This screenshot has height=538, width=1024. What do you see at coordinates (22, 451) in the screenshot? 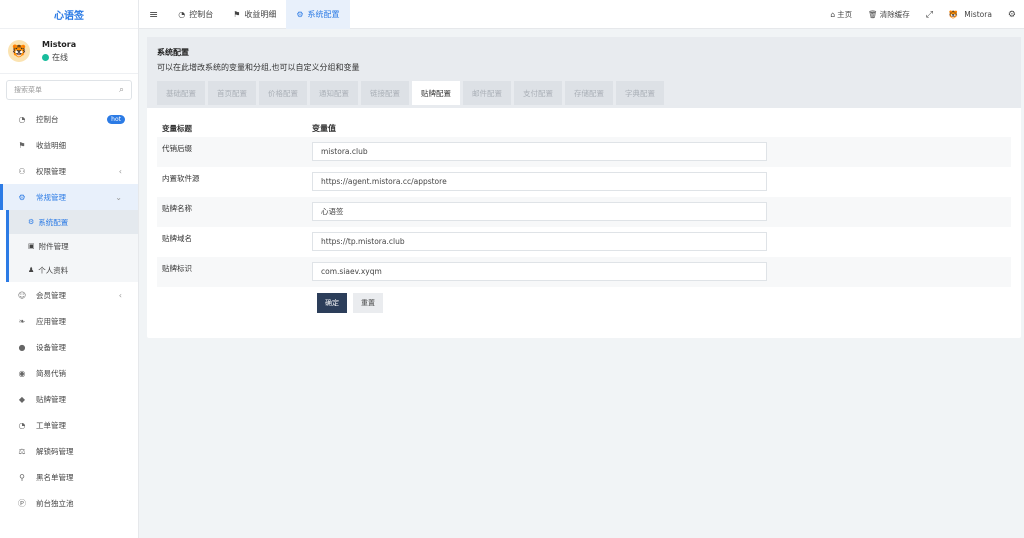
I see `balance-scale-icon: ⚖` at bounding box center [22, 451].